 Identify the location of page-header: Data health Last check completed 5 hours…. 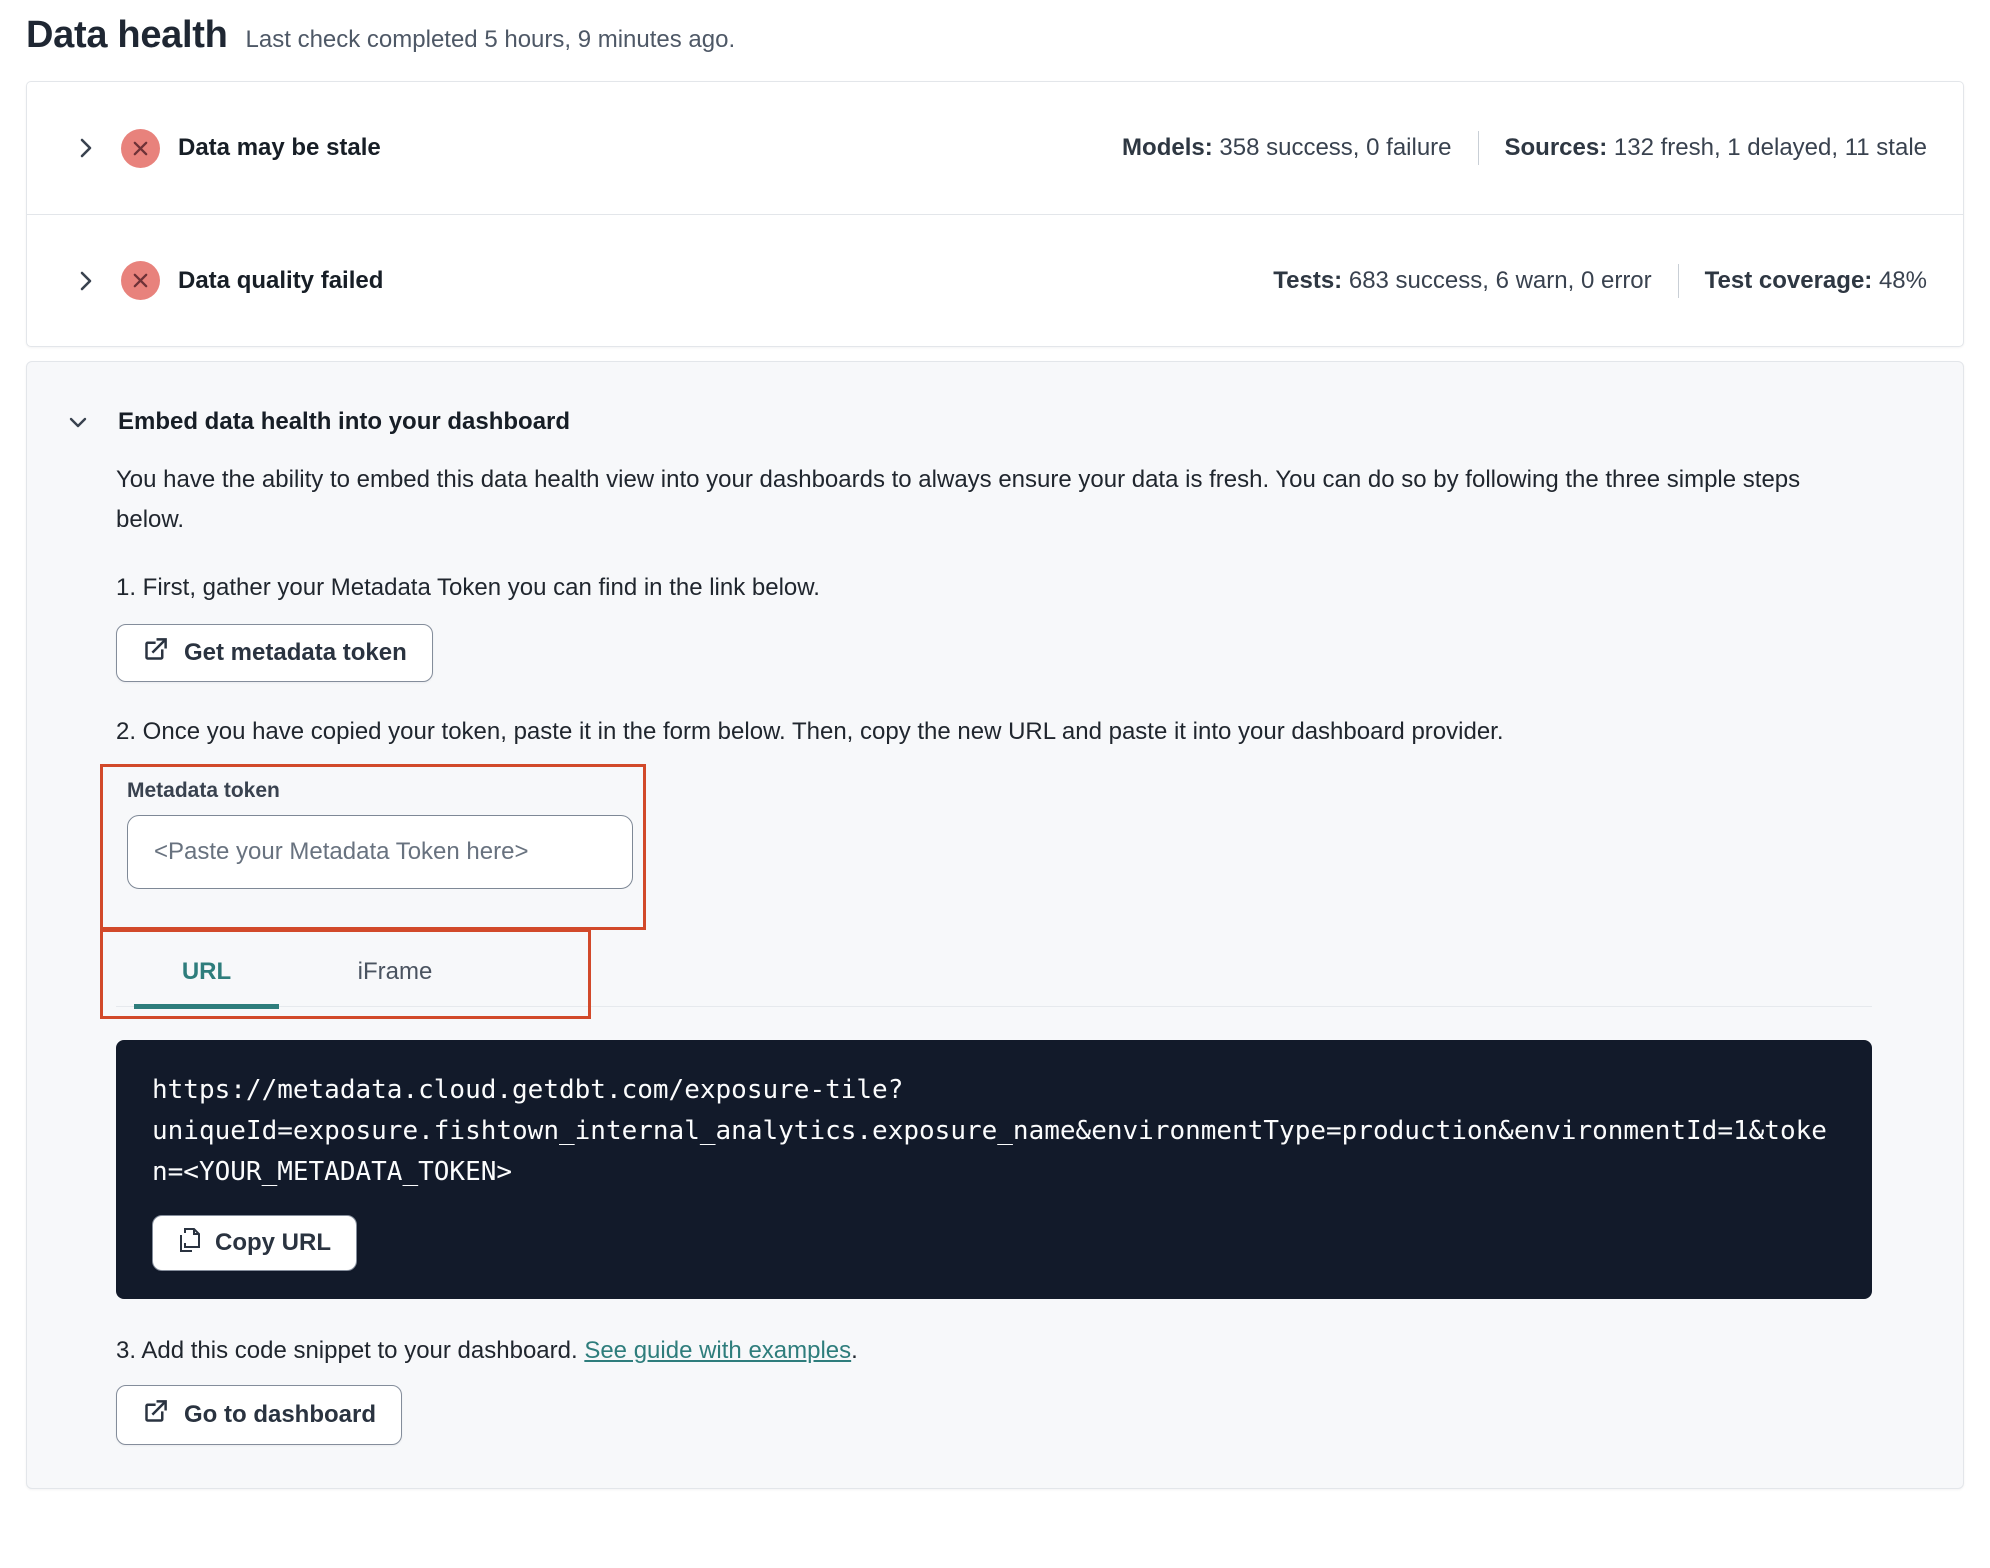
(995, 28).